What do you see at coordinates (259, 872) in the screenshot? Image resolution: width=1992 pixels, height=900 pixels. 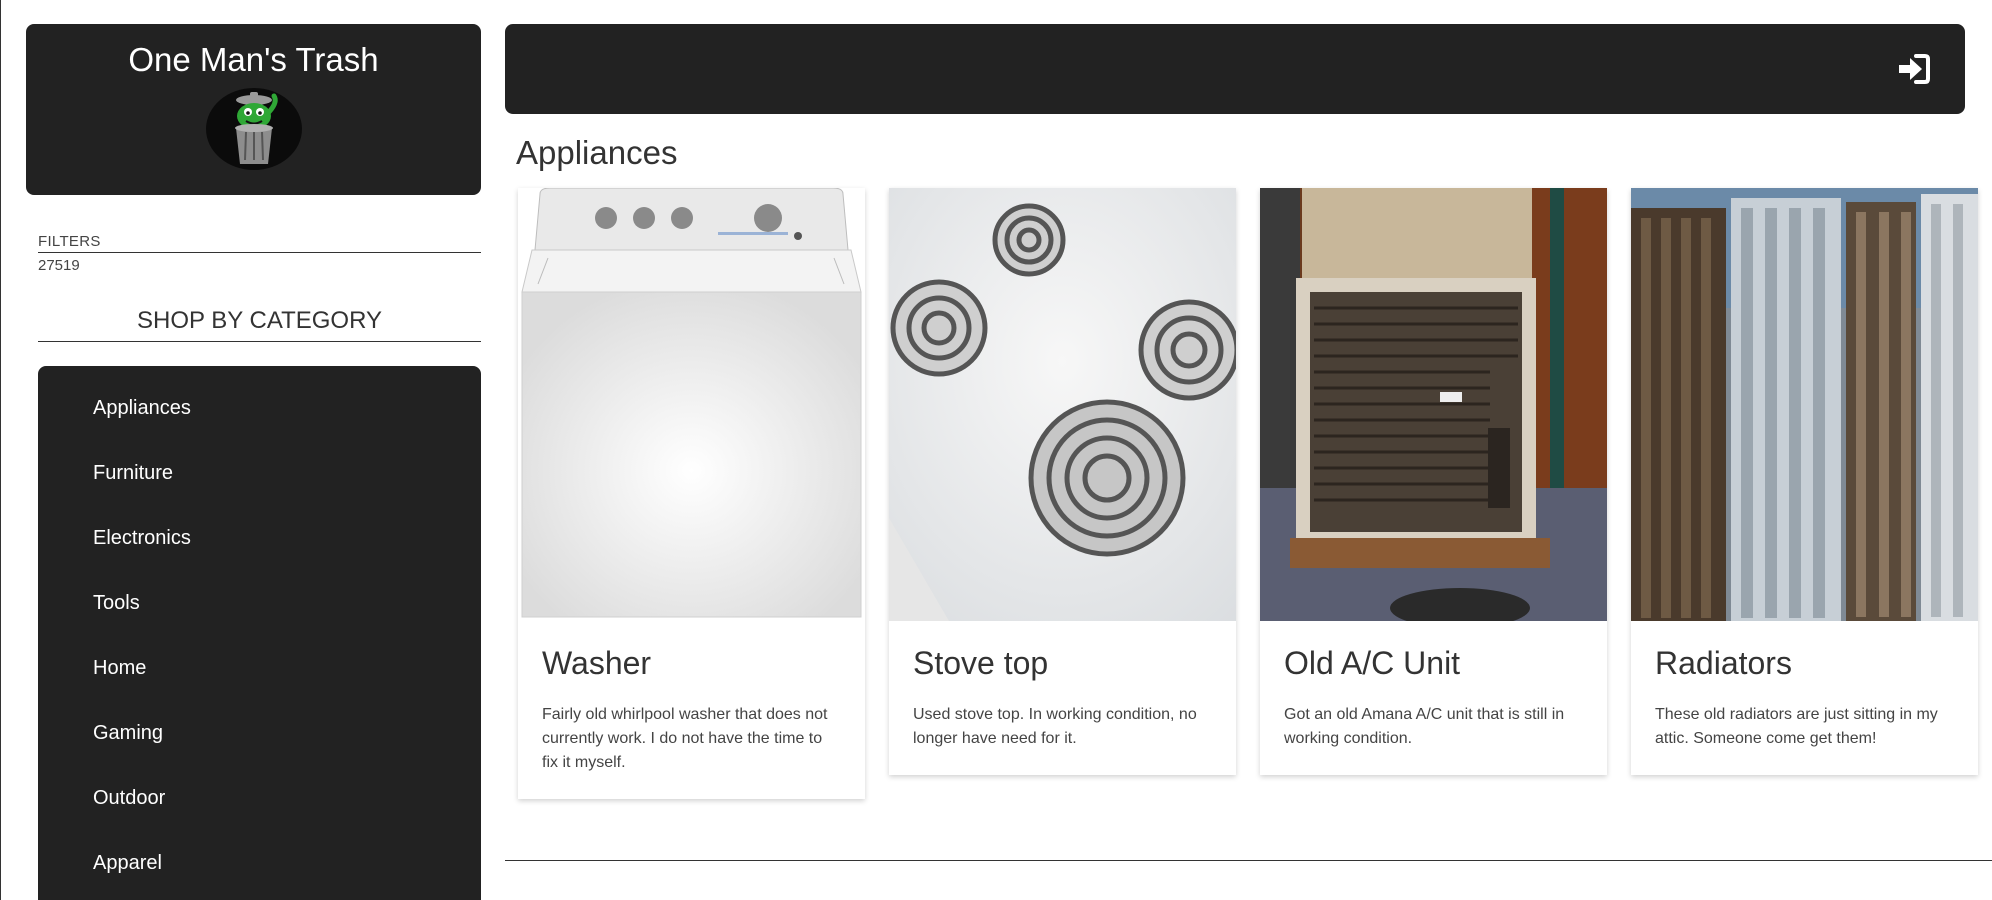 I see `category-apparel: Apparel` at bounding box center [259, 872].